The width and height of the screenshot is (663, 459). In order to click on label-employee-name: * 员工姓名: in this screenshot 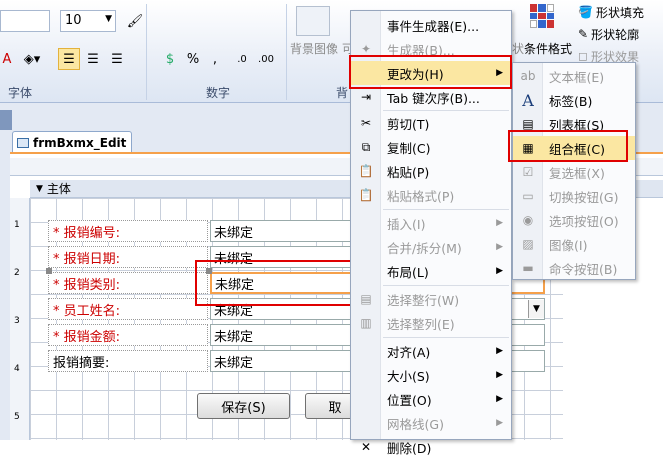, I will do `click(128, 309)`.